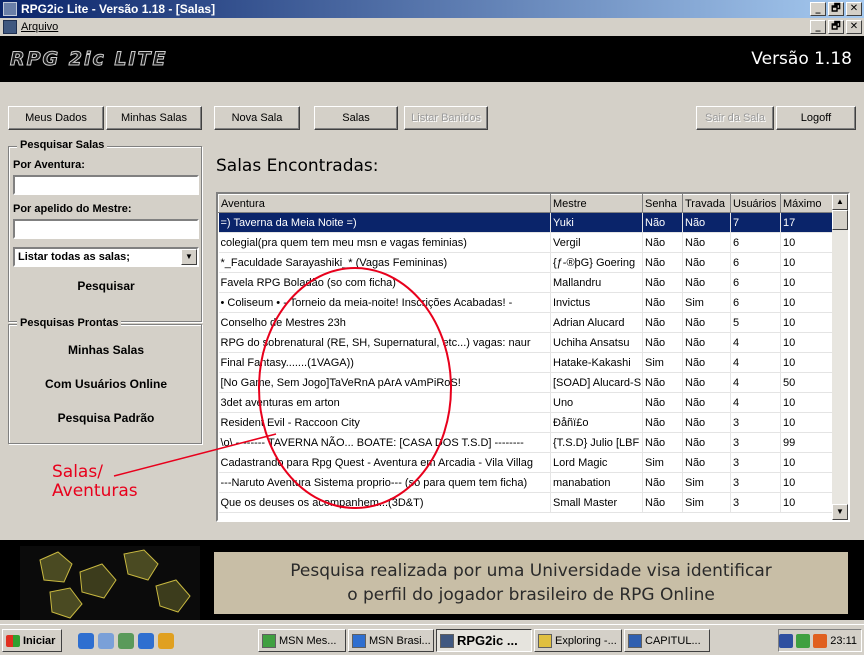 The height and width of the screenshot is (655, 864). What do you see at coordinates (803, 640) in the screenshot?
I see `msn-tray-icon` at bounding box center [803, 640].